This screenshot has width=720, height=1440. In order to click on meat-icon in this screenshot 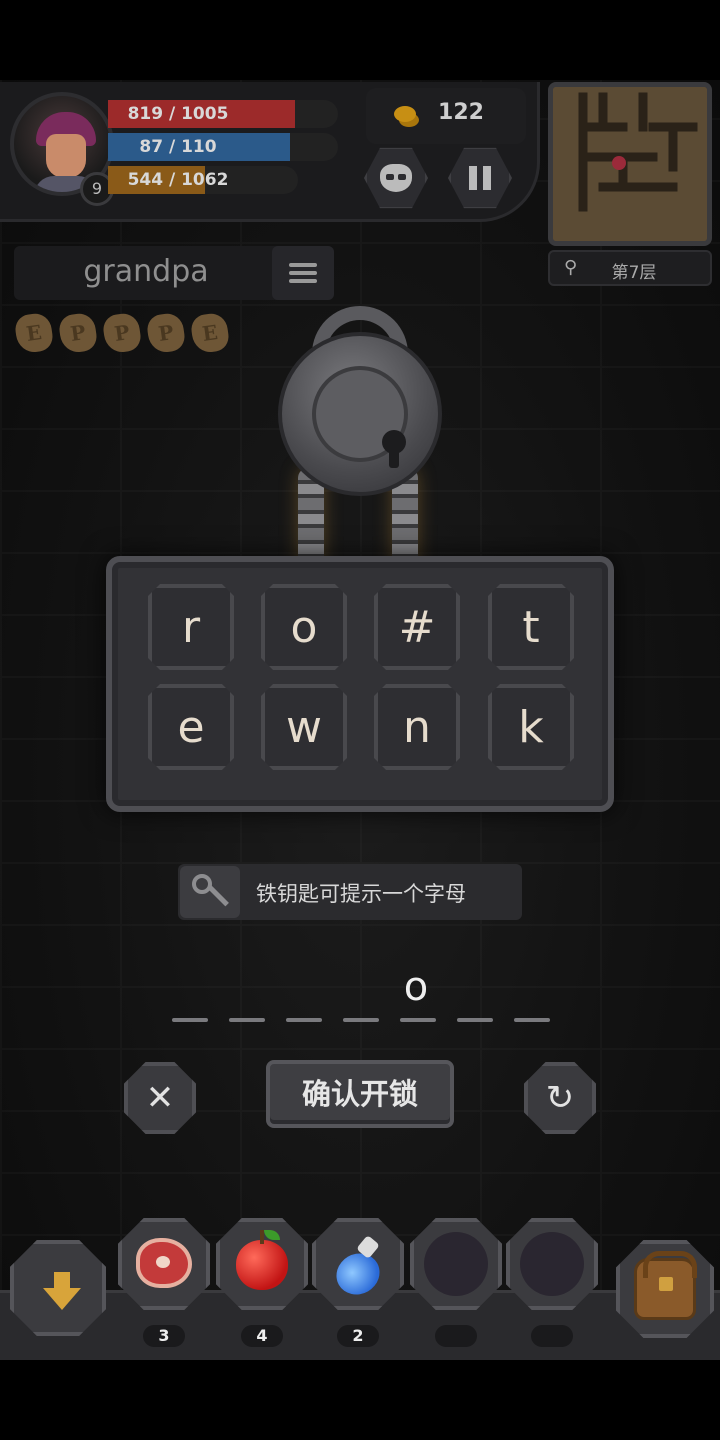, I will do `click(164, 1263)`.